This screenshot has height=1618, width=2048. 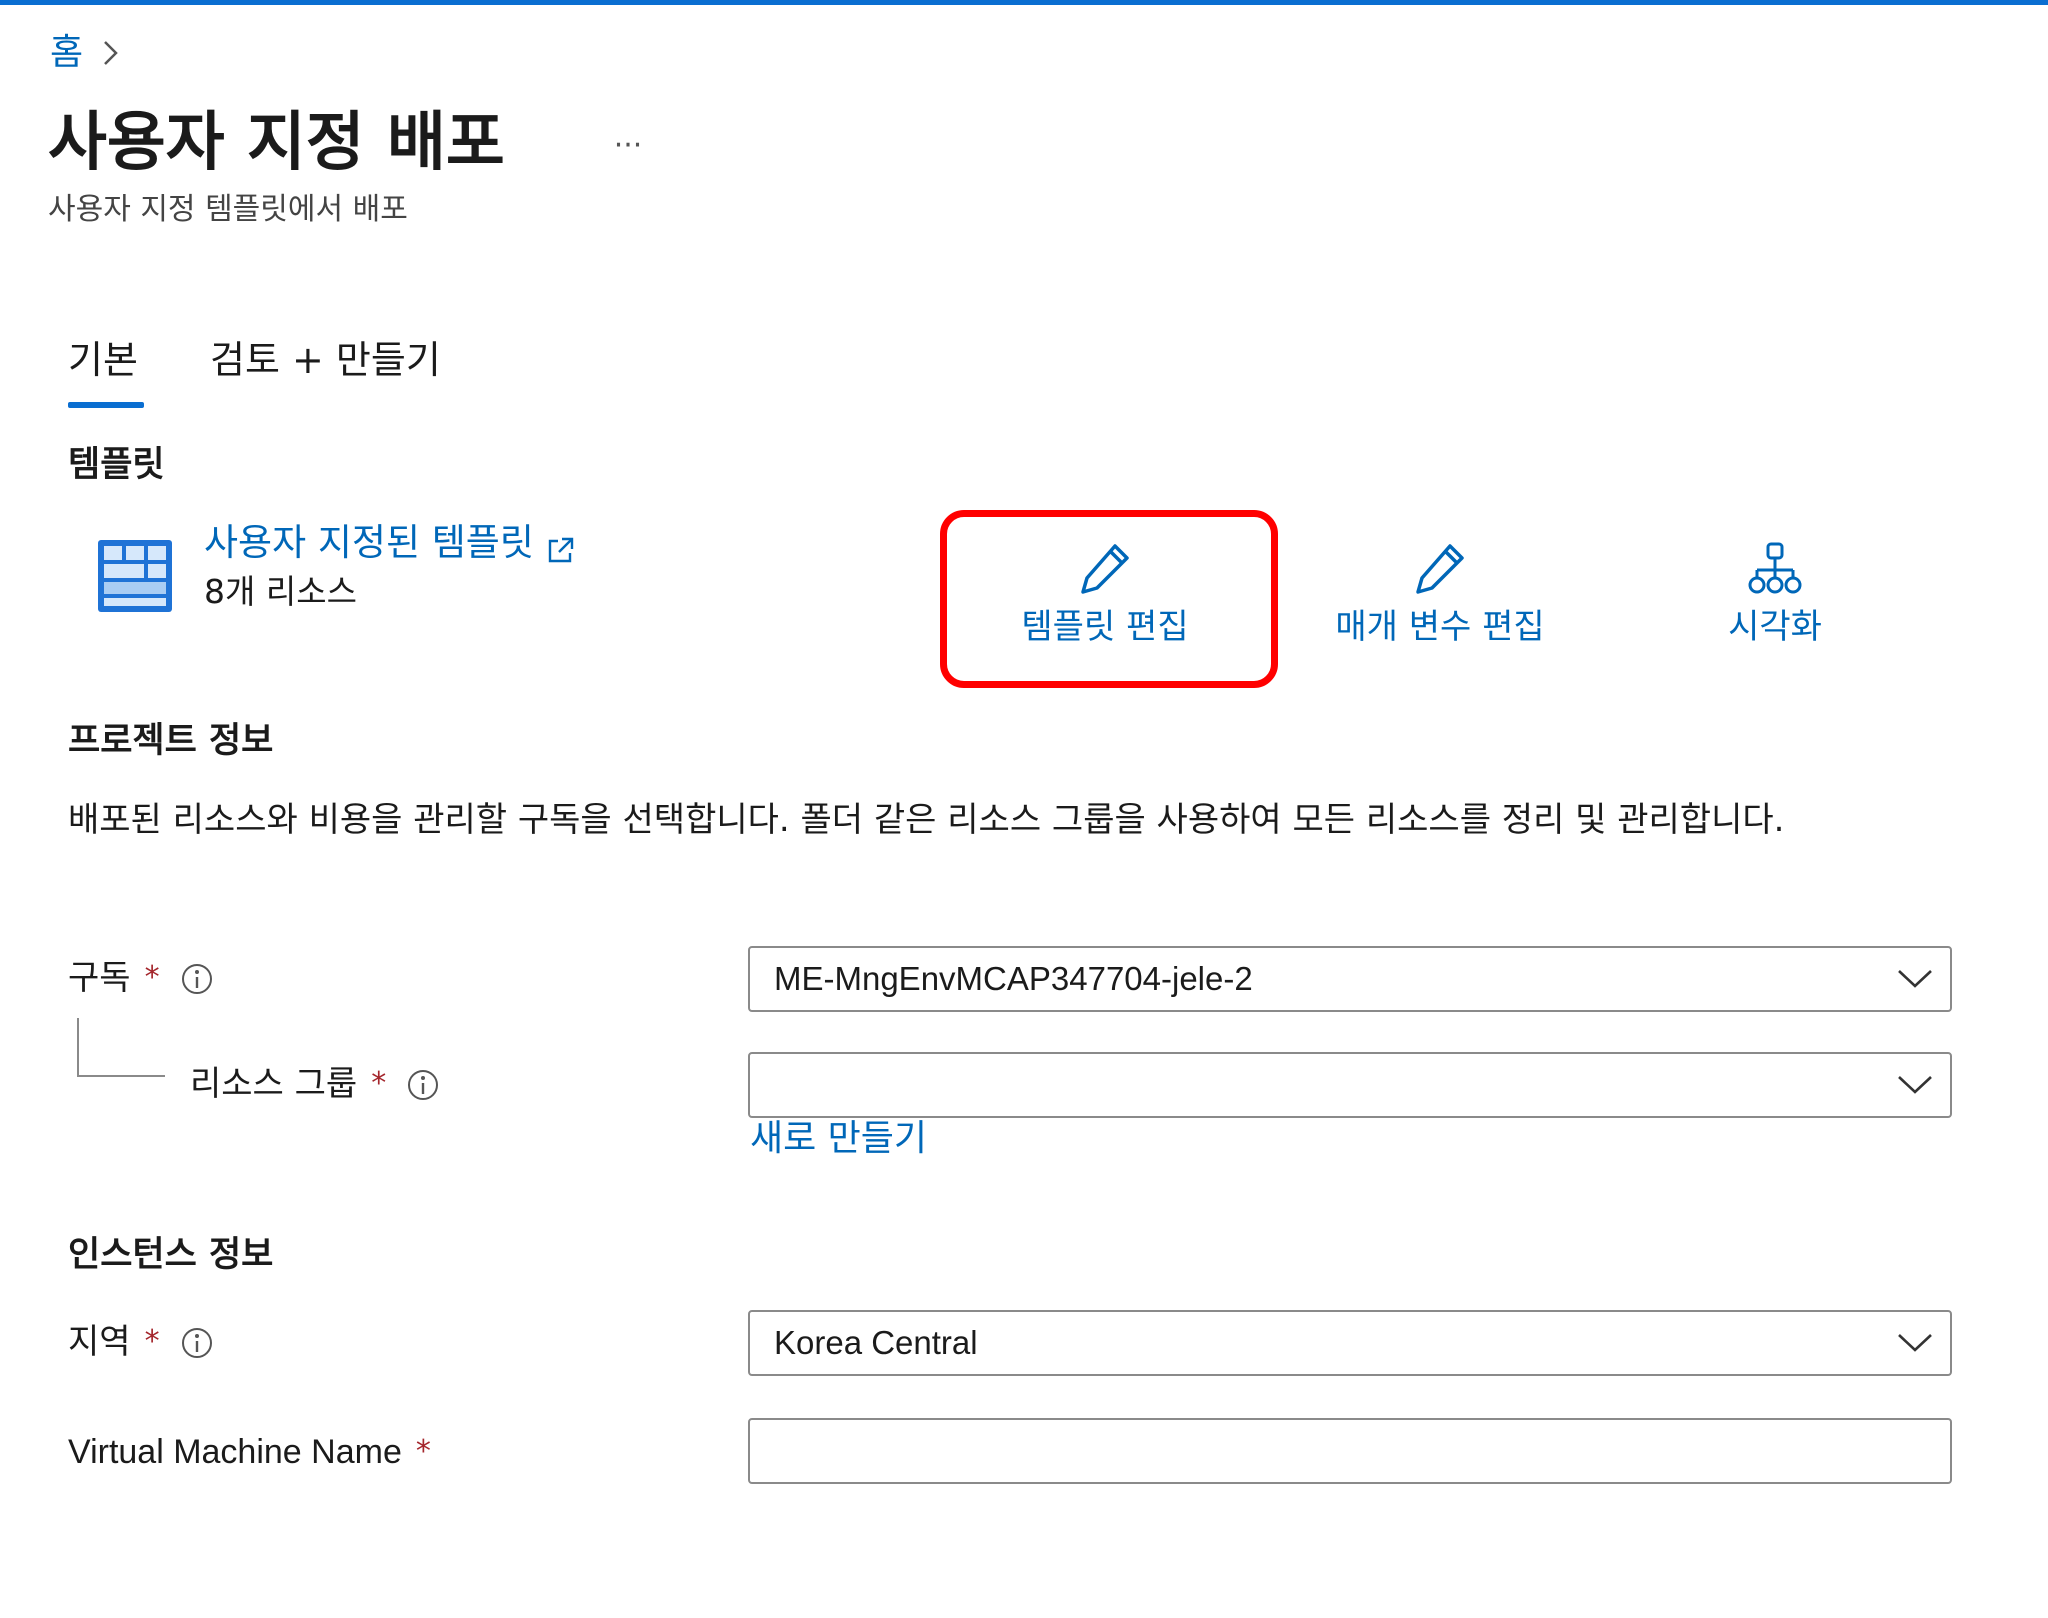 What do you see at coordinates (228, 209) in the screenshot?
I see `page-subtitle: 사용자 지정 템플릿에서 배포` at bounding box center [228, 209].